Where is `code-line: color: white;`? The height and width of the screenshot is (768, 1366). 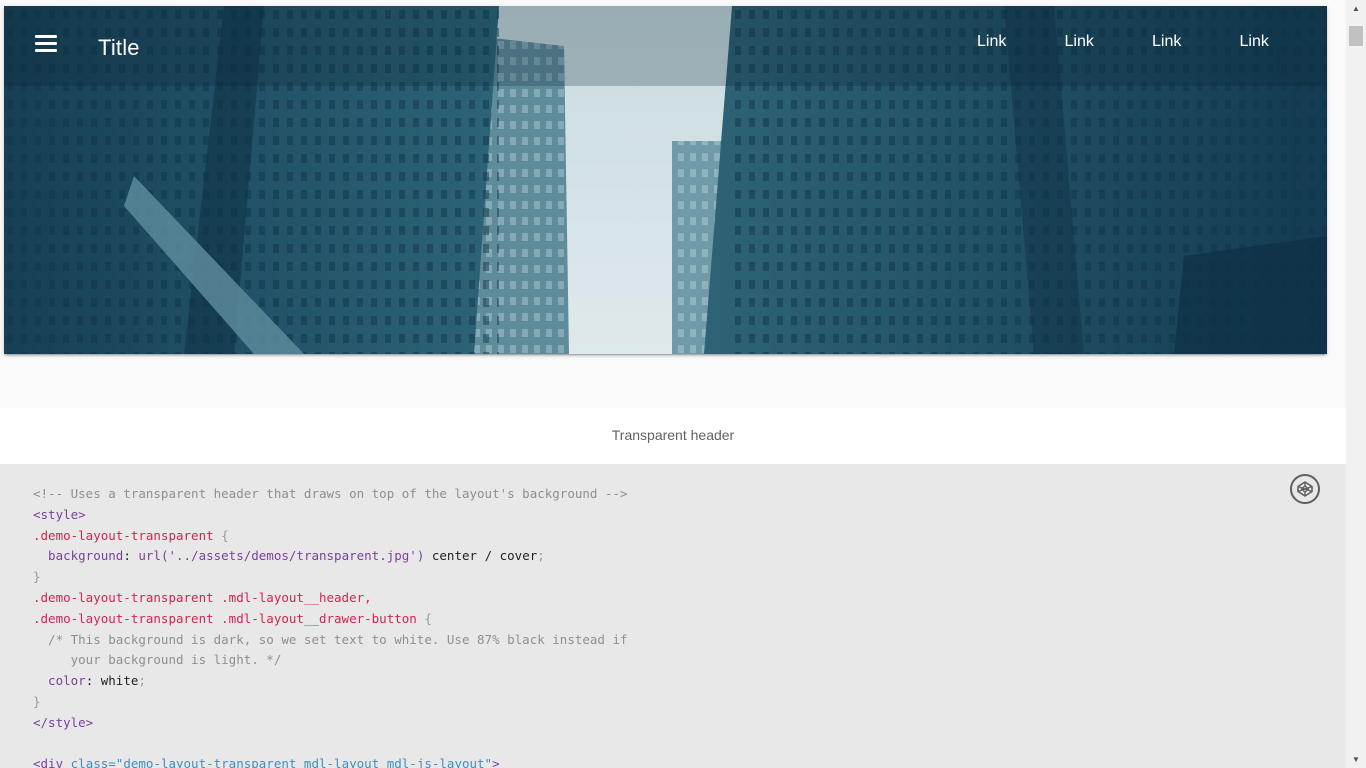
code-line: color: white; is located at coordinates (330, 681).